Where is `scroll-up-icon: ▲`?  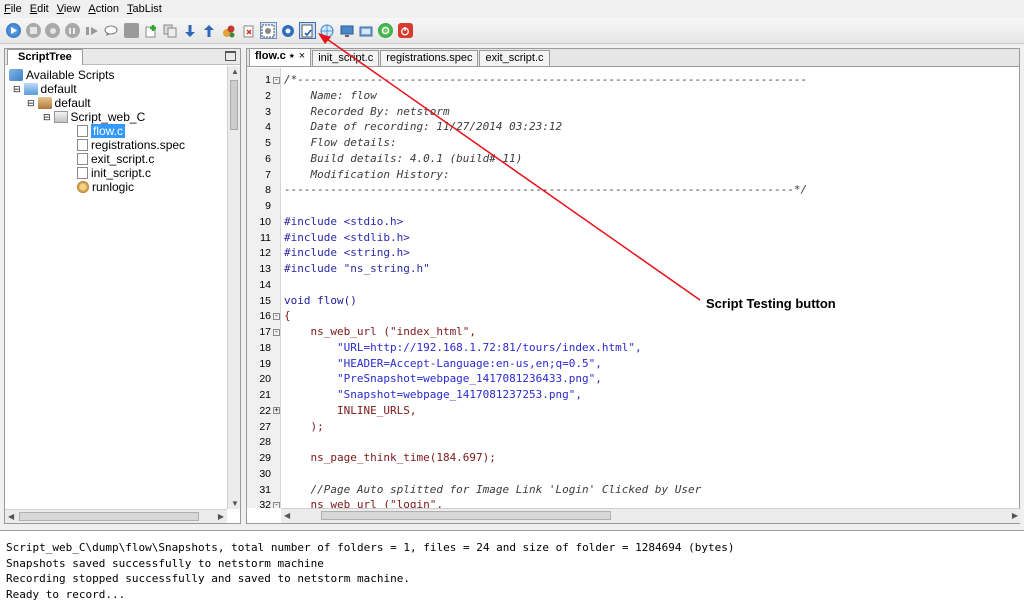 scroll-up-icon: ▲ is located at coordinates (235, 71).